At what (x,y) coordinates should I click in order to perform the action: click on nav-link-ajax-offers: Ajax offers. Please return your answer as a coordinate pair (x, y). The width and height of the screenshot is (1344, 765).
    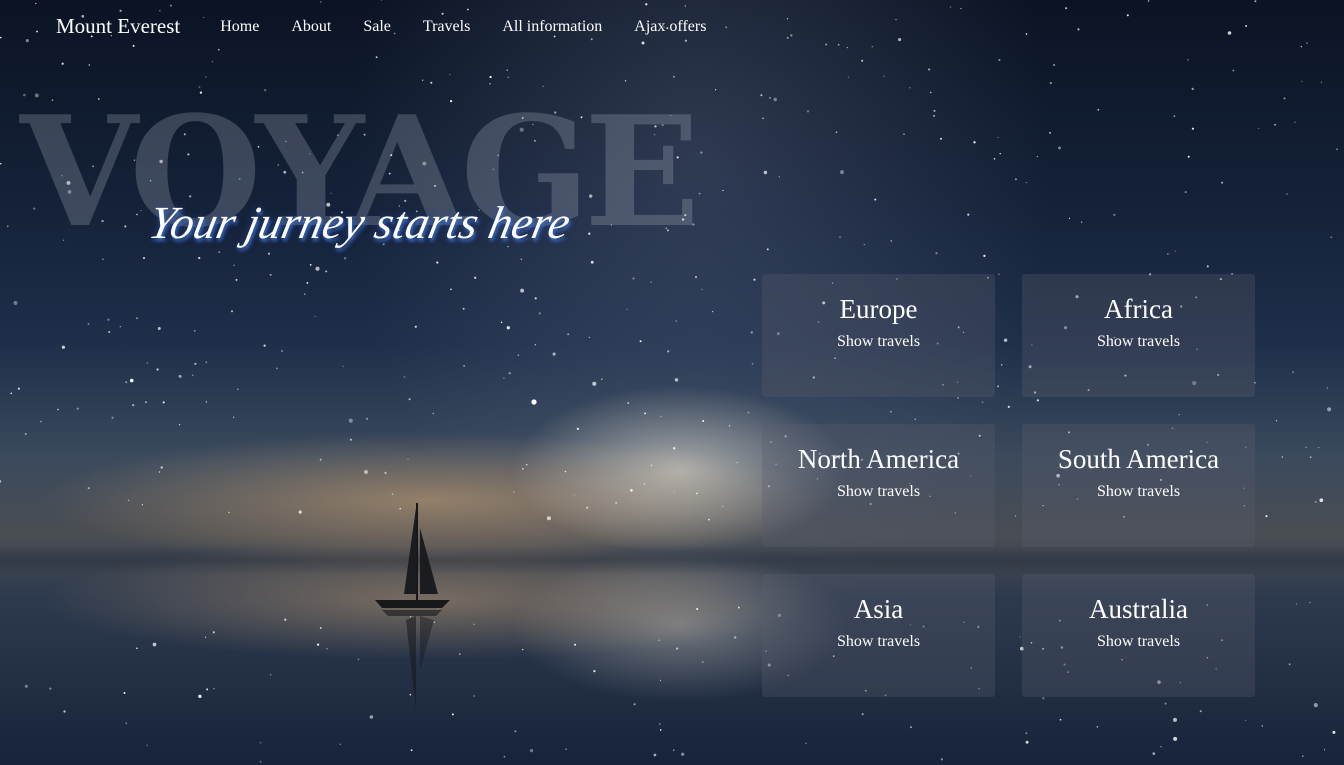
    Looking at the image, I should click on (670, 27).